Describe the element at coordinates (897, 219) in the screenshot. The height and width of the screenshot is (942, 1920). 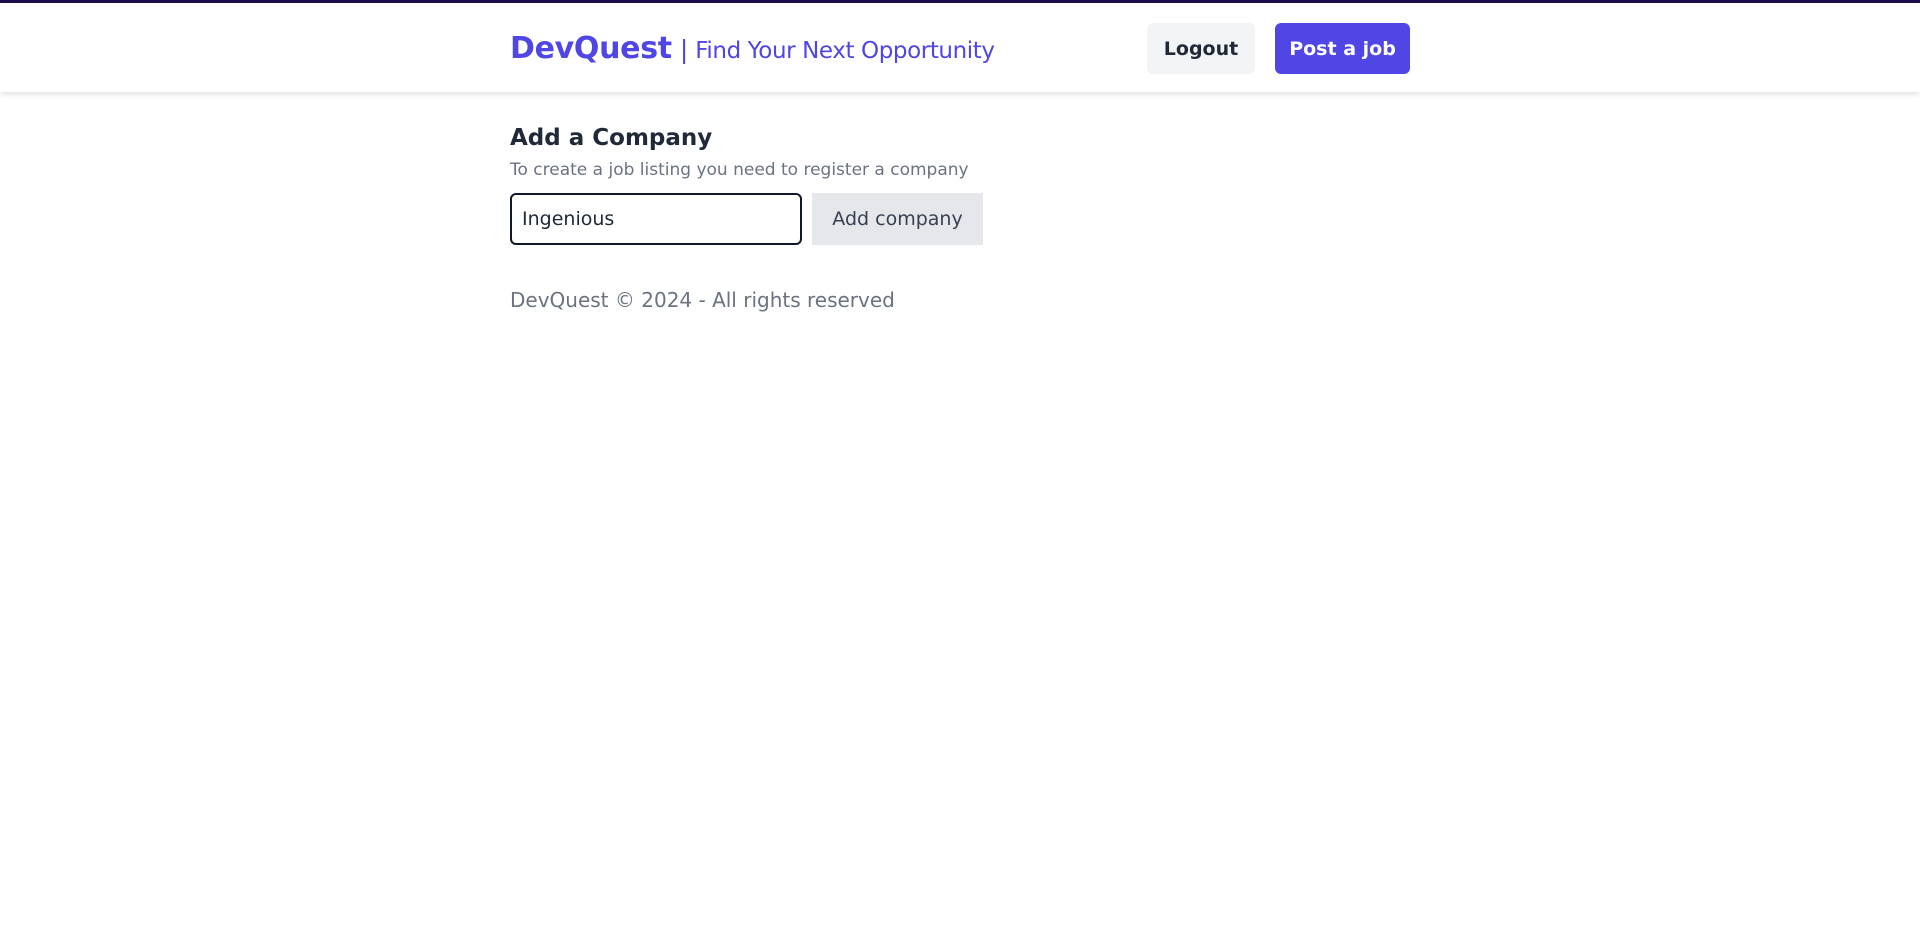
I see `add-company-button: Add company` at that location.